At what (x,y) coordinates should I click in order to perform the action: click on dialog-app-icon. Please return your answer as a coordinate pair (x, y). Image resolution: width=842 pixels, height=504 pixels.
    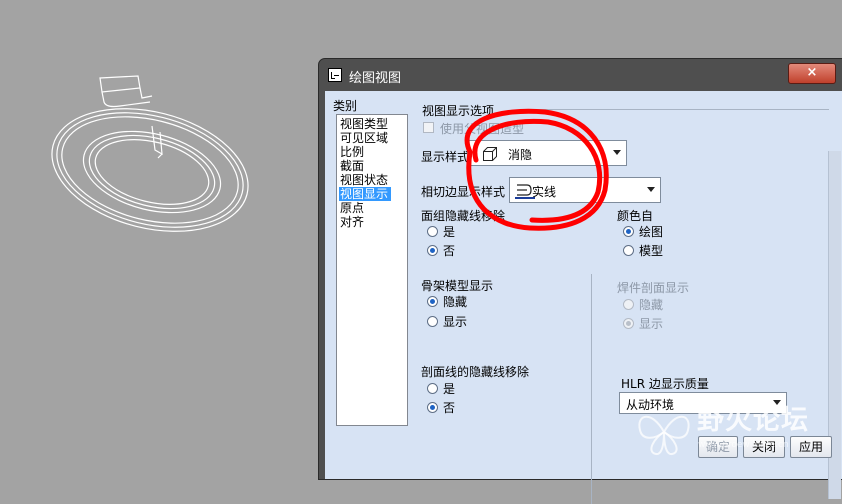
    Looking at the image, I should click on (335, 75).